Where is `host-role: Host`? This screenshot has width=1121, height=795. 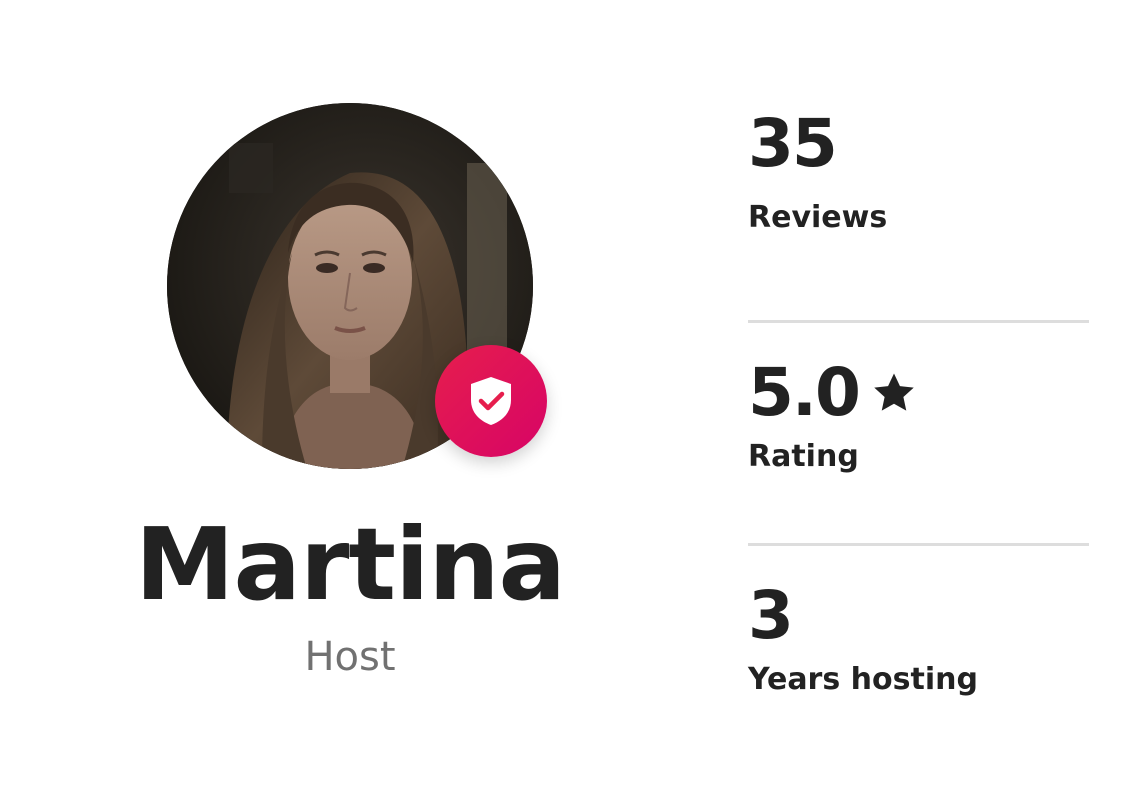
host-role: Host is located at coordinates (350, 657).